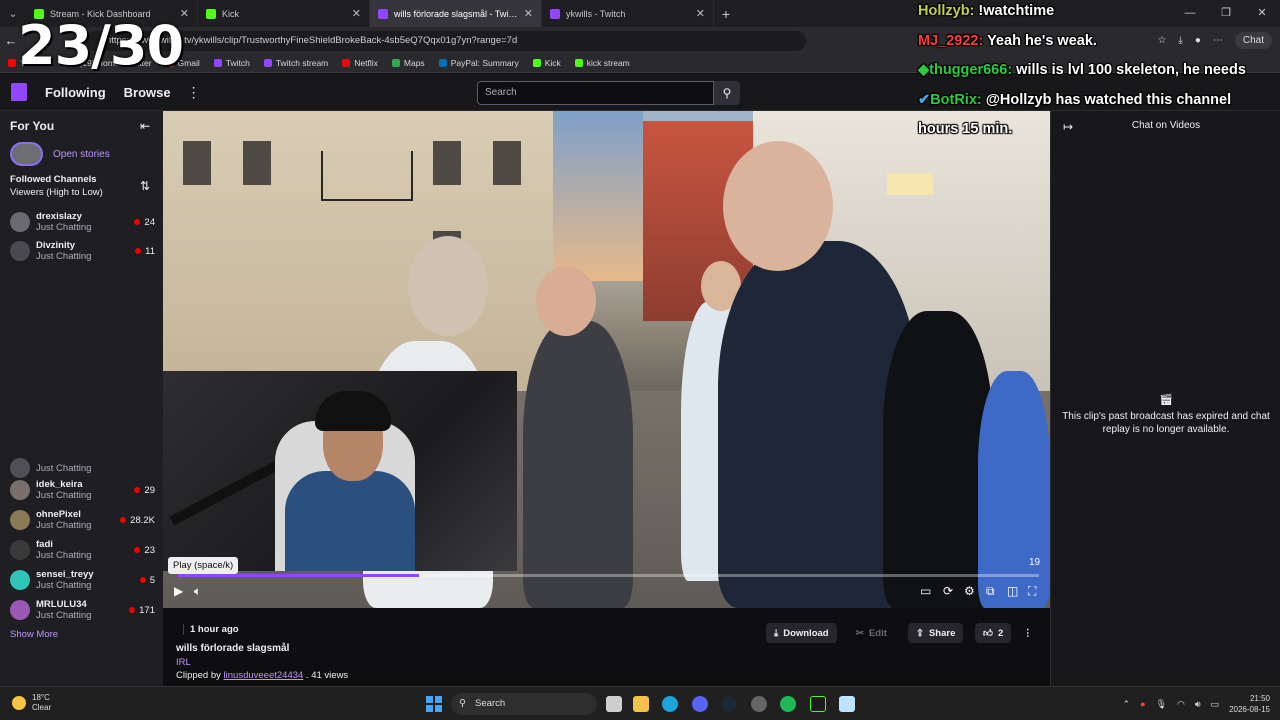  I want to click on obs-icon, so click(759, 704).